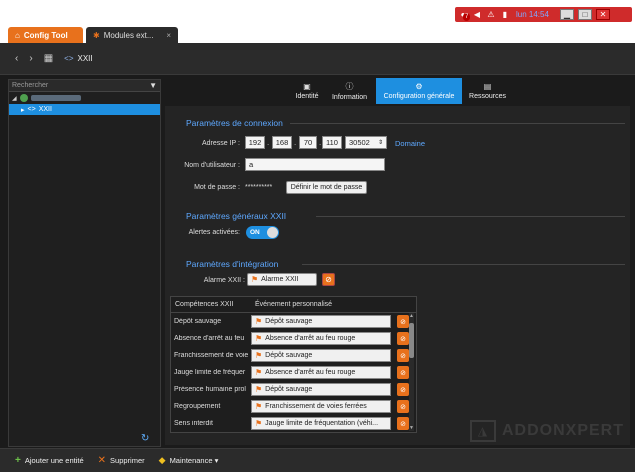 This screenshot has width=635, height=472. What do you see at coordinates (411, 340) in the screenshot?
I see `scroll-thumb` at bounding box center [411, 340].